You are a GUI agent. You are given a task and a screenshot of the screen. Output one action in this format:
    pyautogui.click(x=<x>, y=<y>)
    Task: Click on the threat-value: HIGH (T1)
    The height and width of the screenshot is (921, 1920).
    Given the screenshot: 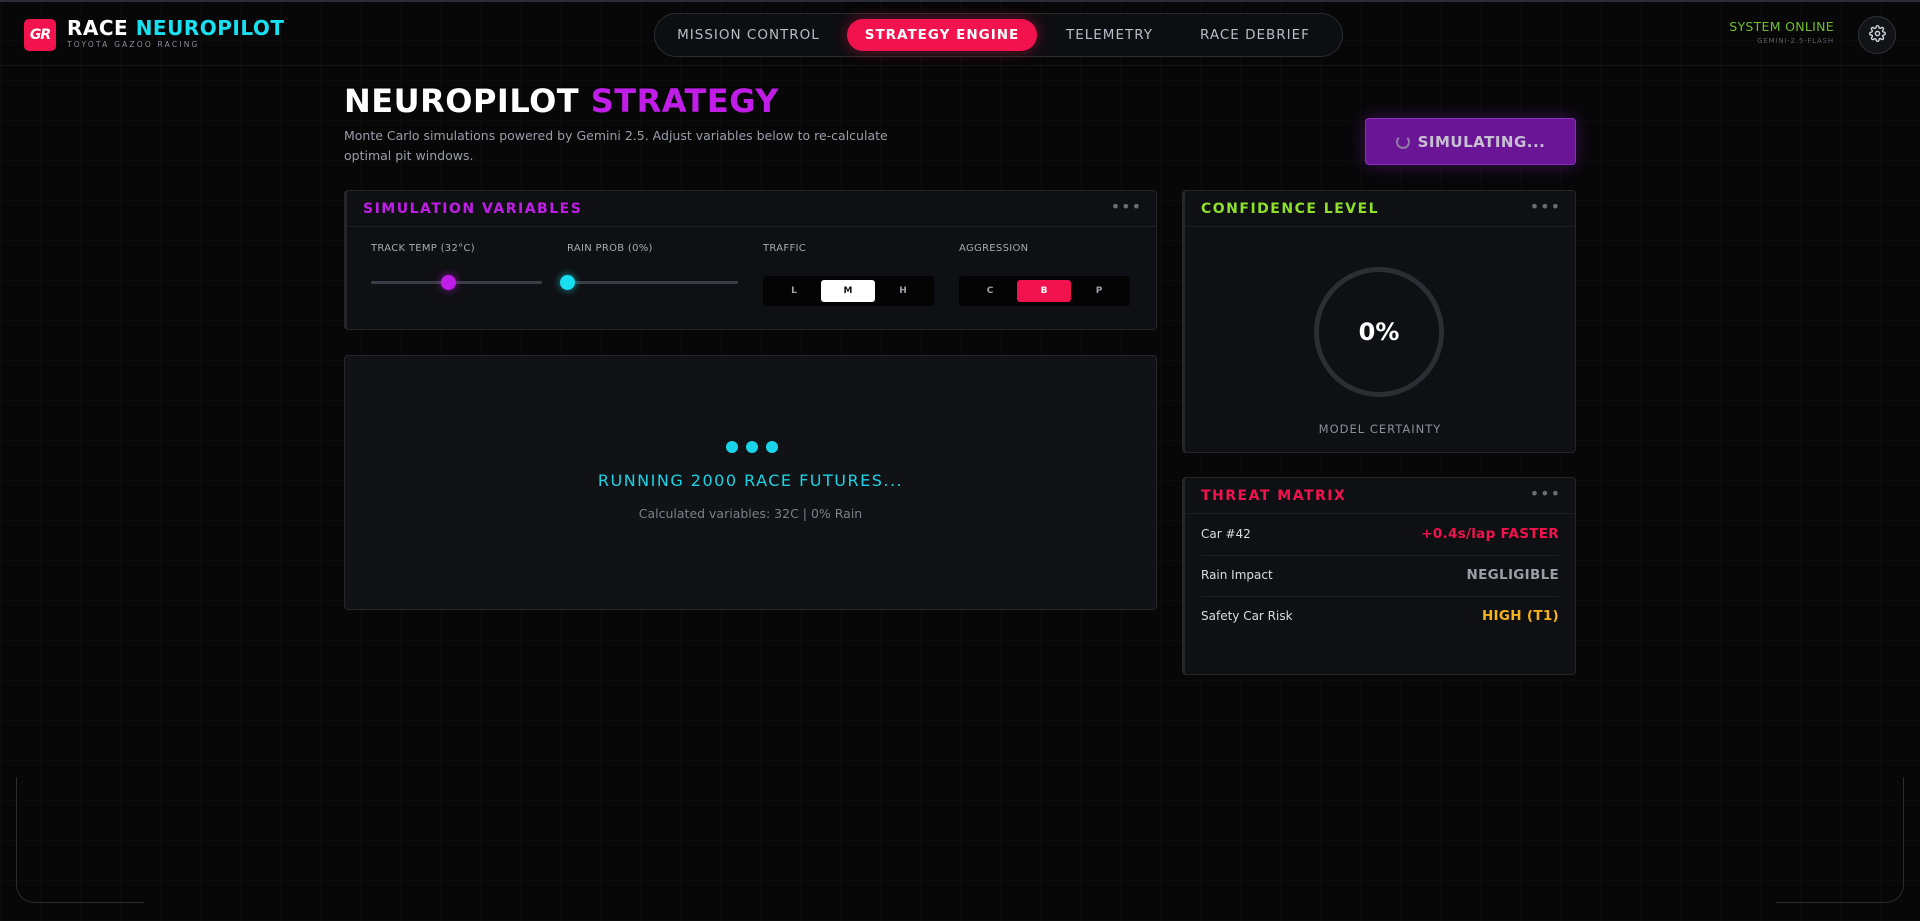 What is the action you would take?
    pyautogui.click(x=1520, y=616)
    